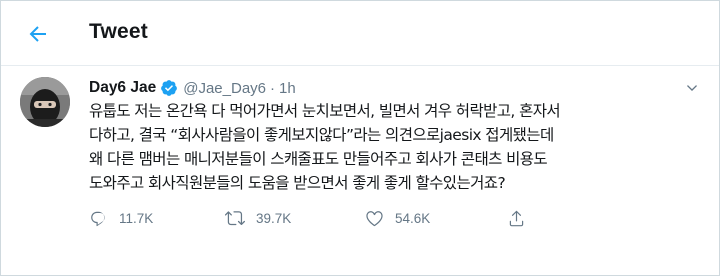 The image size is (720, 276). I want to click on tweet-text-line: 도와주고 회사직원분들의 도움을 받으면서 좋게 좋게 할수있는거죠?, so click(297, 183).